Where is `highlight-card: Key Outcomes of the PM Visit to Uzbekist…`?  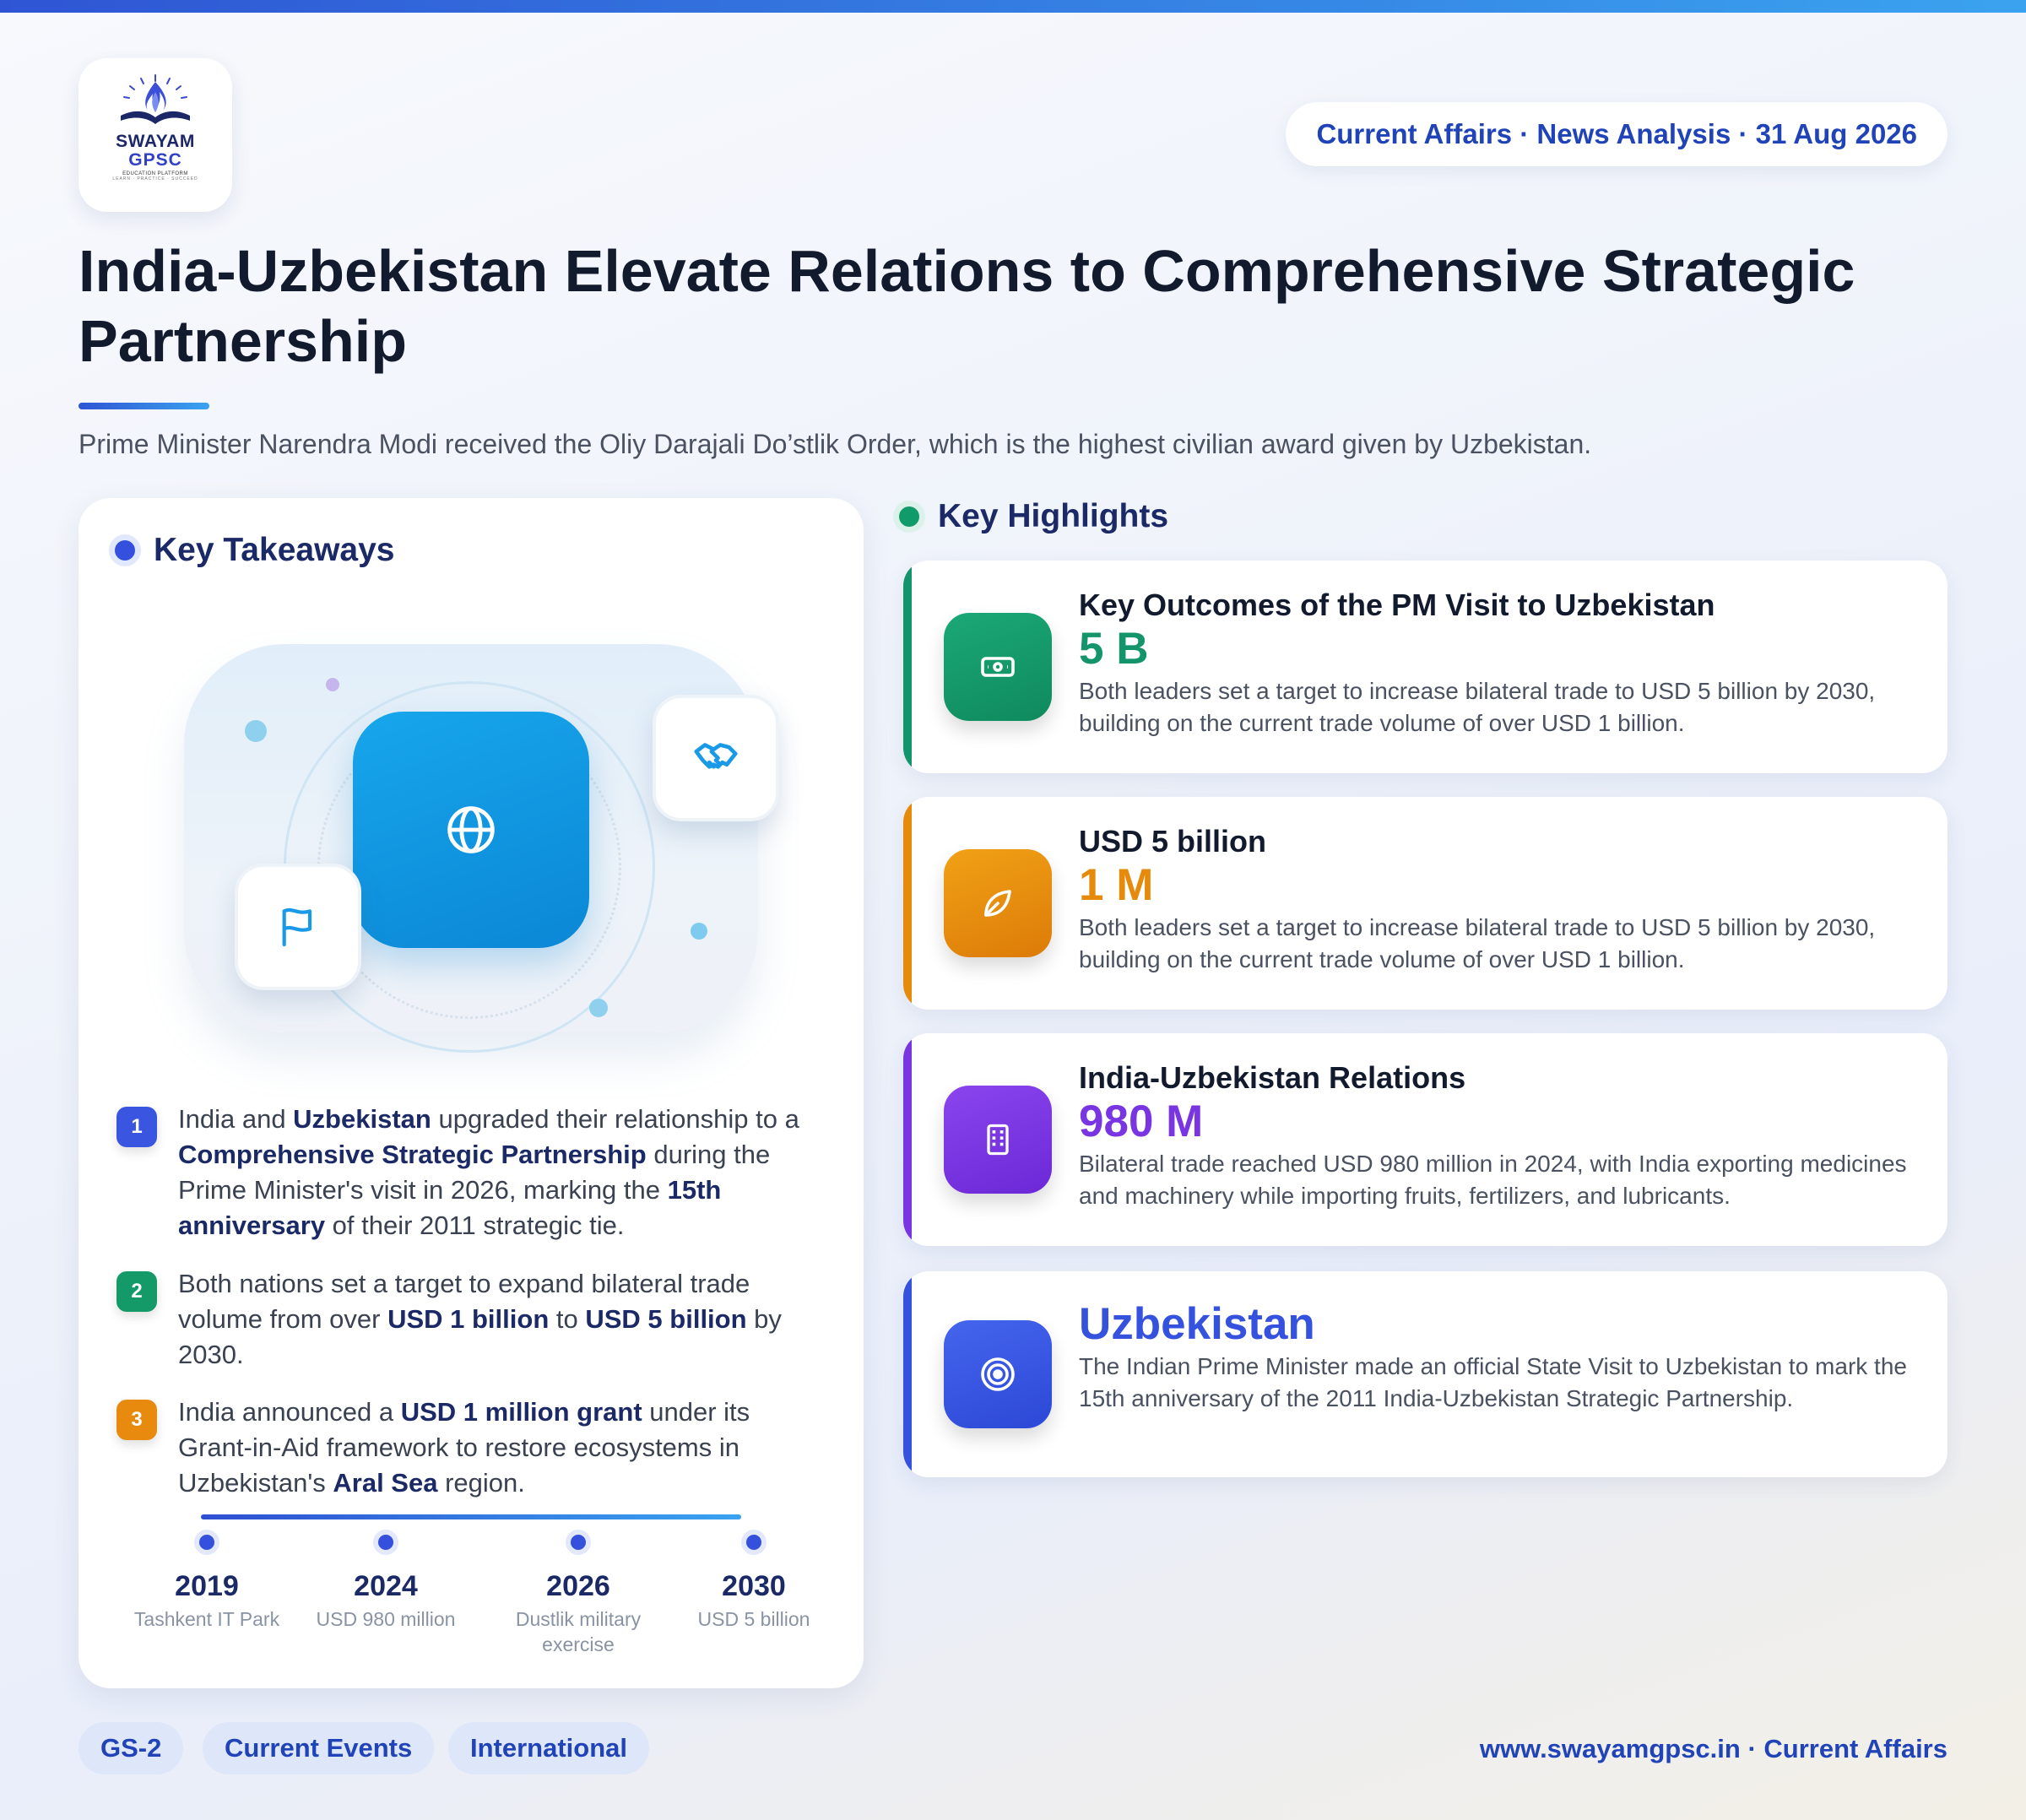 highlight-card: Key Outcomes of the PM Visit to Uzbekist… is located at coordinates (1425, 667).